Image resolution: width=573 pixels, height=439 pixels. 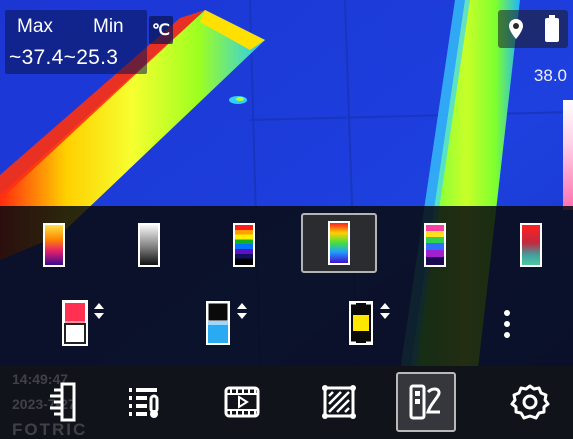 I want to click on location-pin-icon, so click(x=516, y=29).